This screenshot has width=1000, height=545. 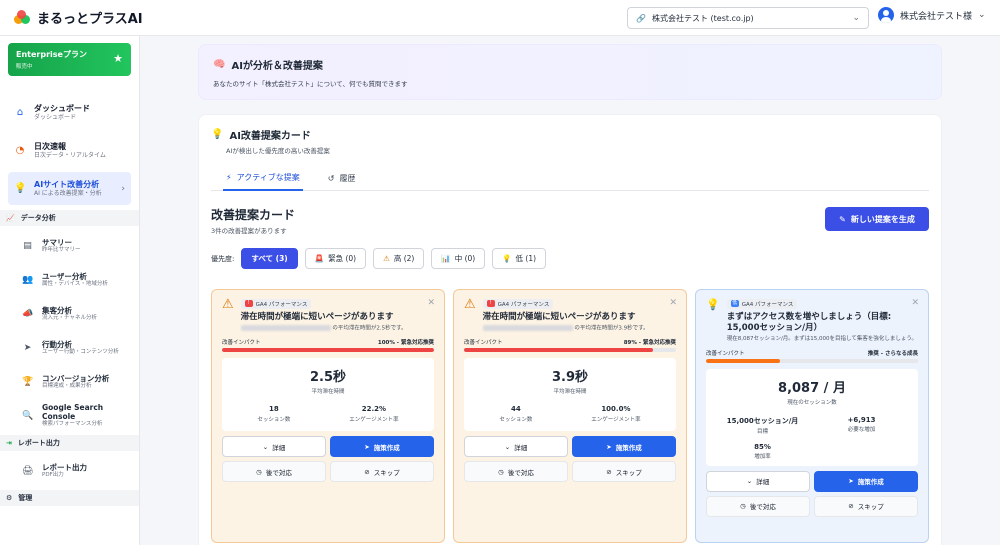 I want to click on sidebar-item-users: 👥 ユーザー分析 属性・デバイス・地域分析, so click(x=69, y=279).